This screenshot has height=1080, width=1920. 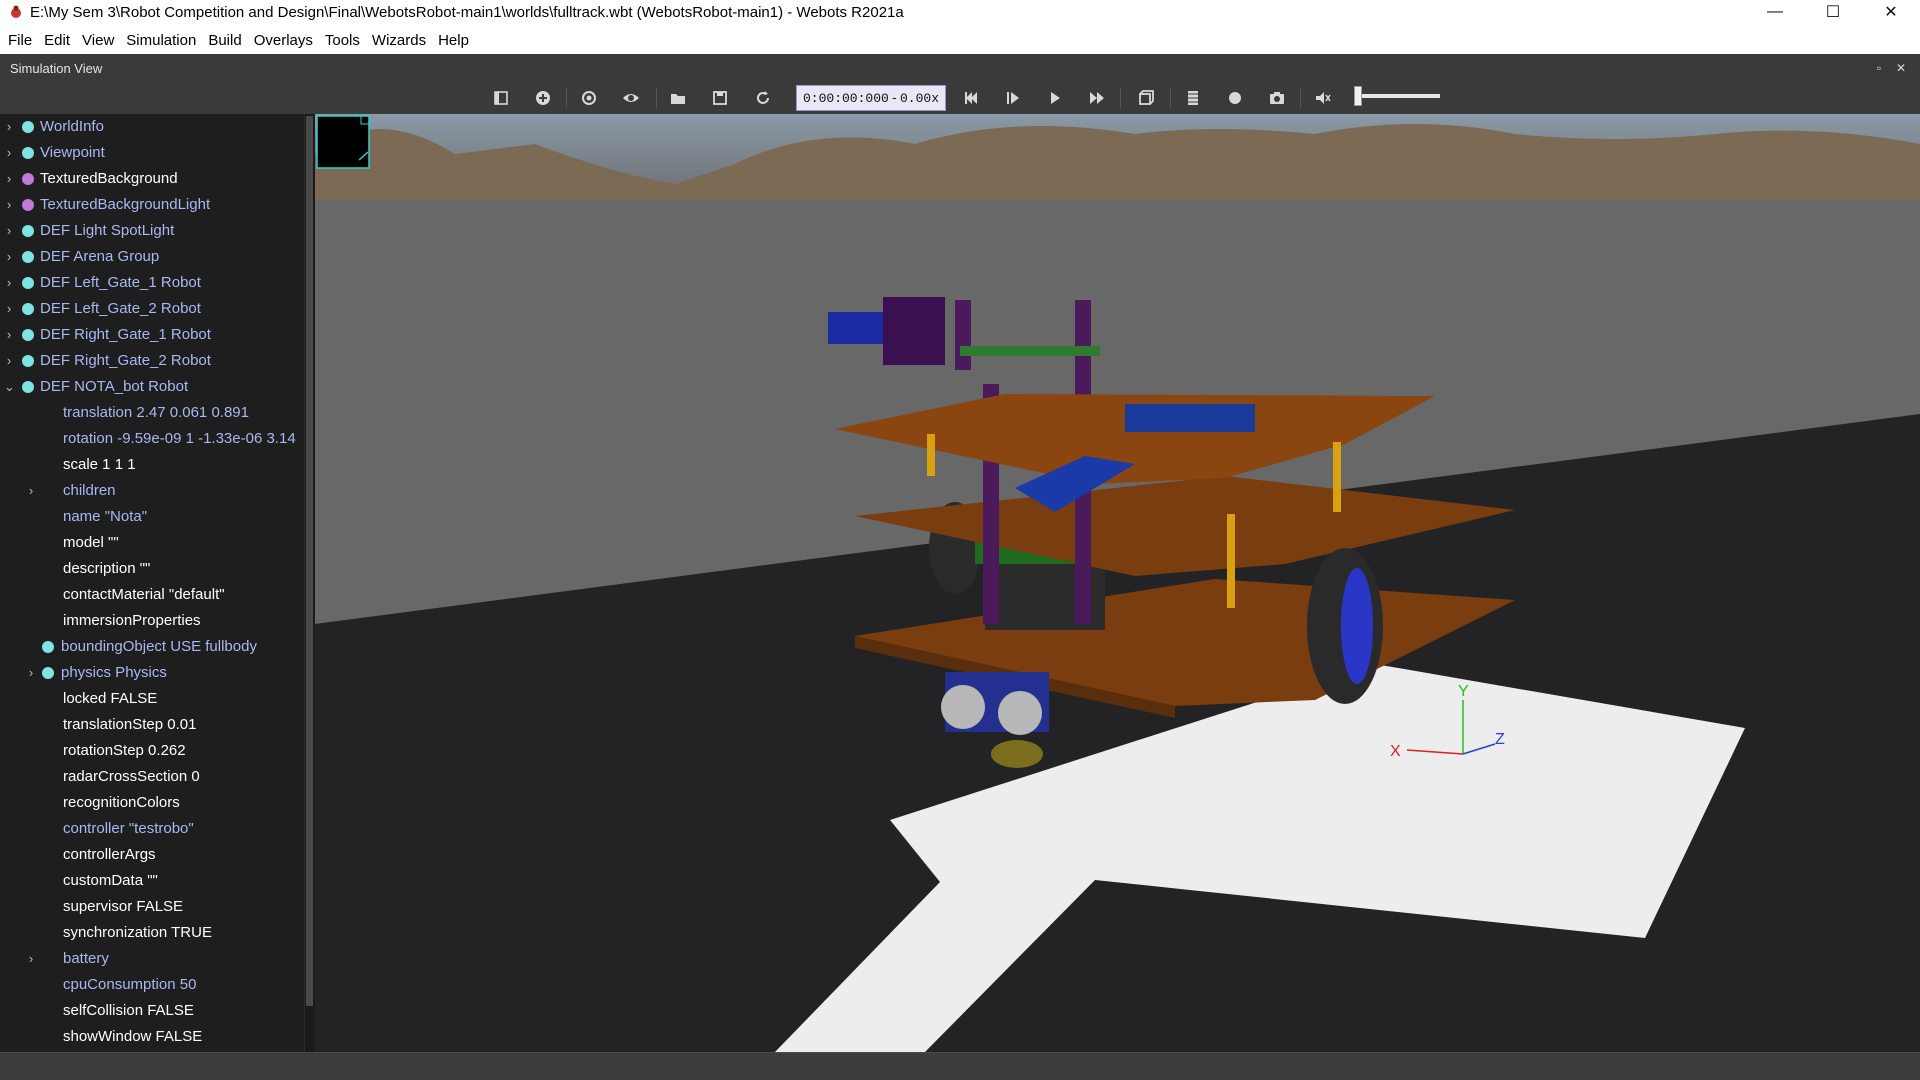 I want to click on view-eye-icon, so click(x=631, y=98).